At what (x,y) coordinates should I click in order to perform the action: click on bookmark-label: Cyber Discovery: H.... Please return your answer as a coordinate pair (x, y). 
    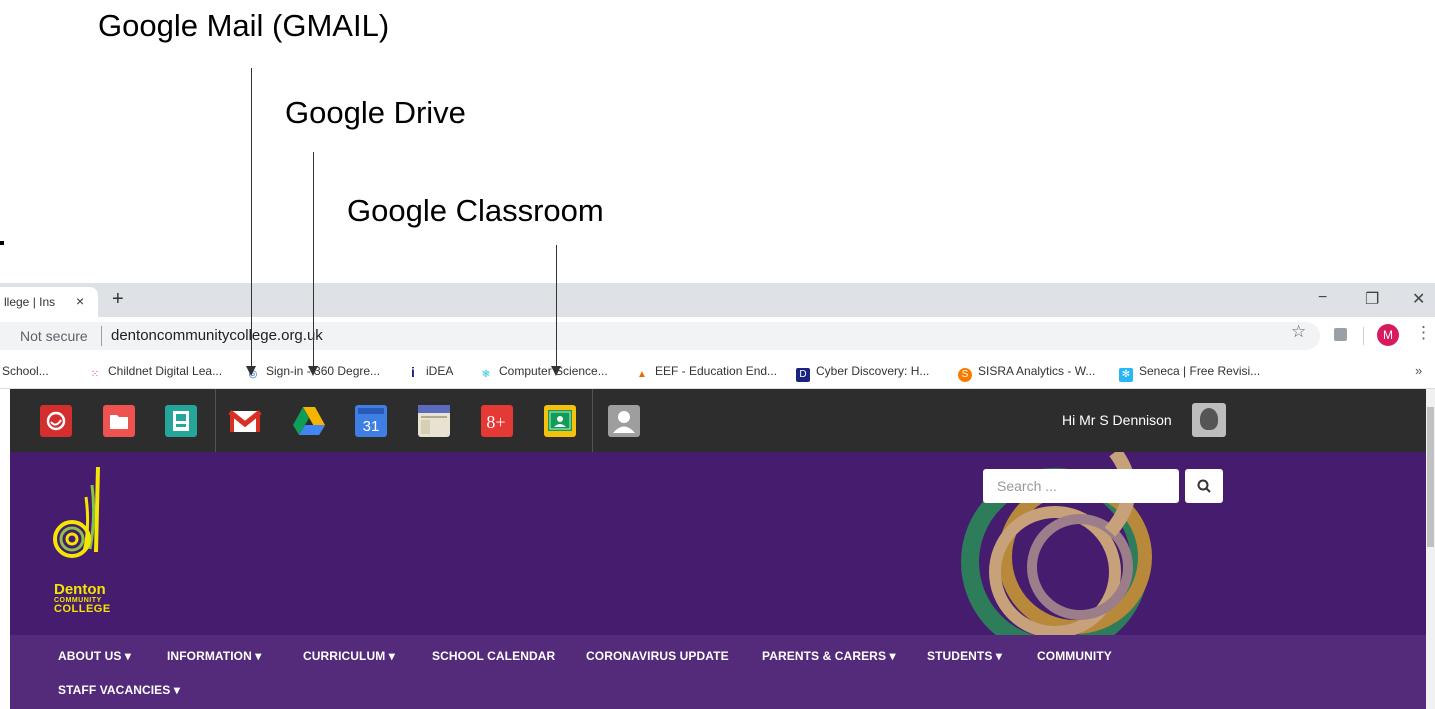
    Looking at the image, I should click on (873, 371).